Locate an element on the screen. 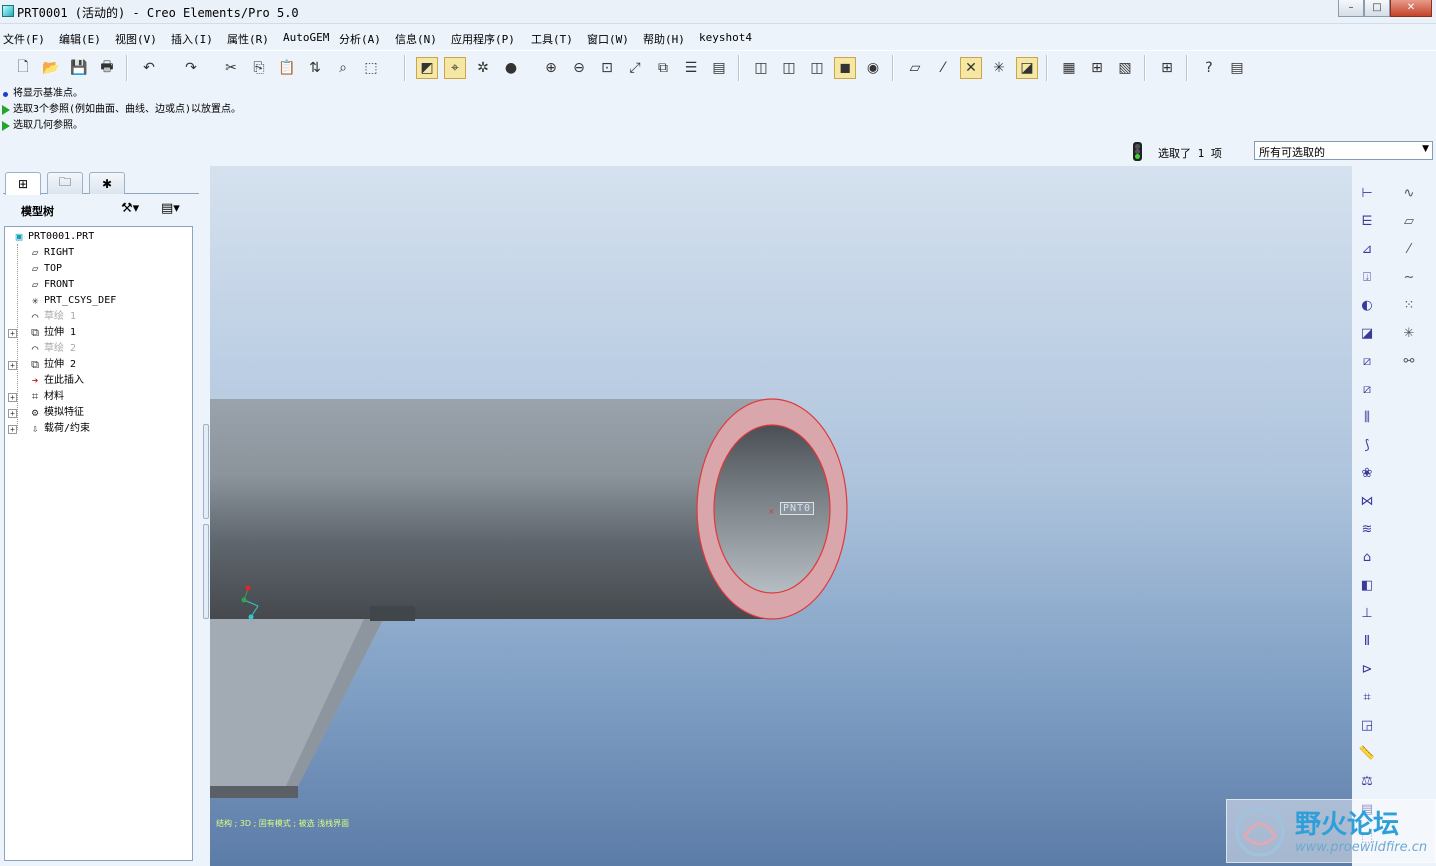 Image resolution: width=1436 pixels, height=866 pixels. chamfer-icon: ◪ is located at coordinates (1367, 333).